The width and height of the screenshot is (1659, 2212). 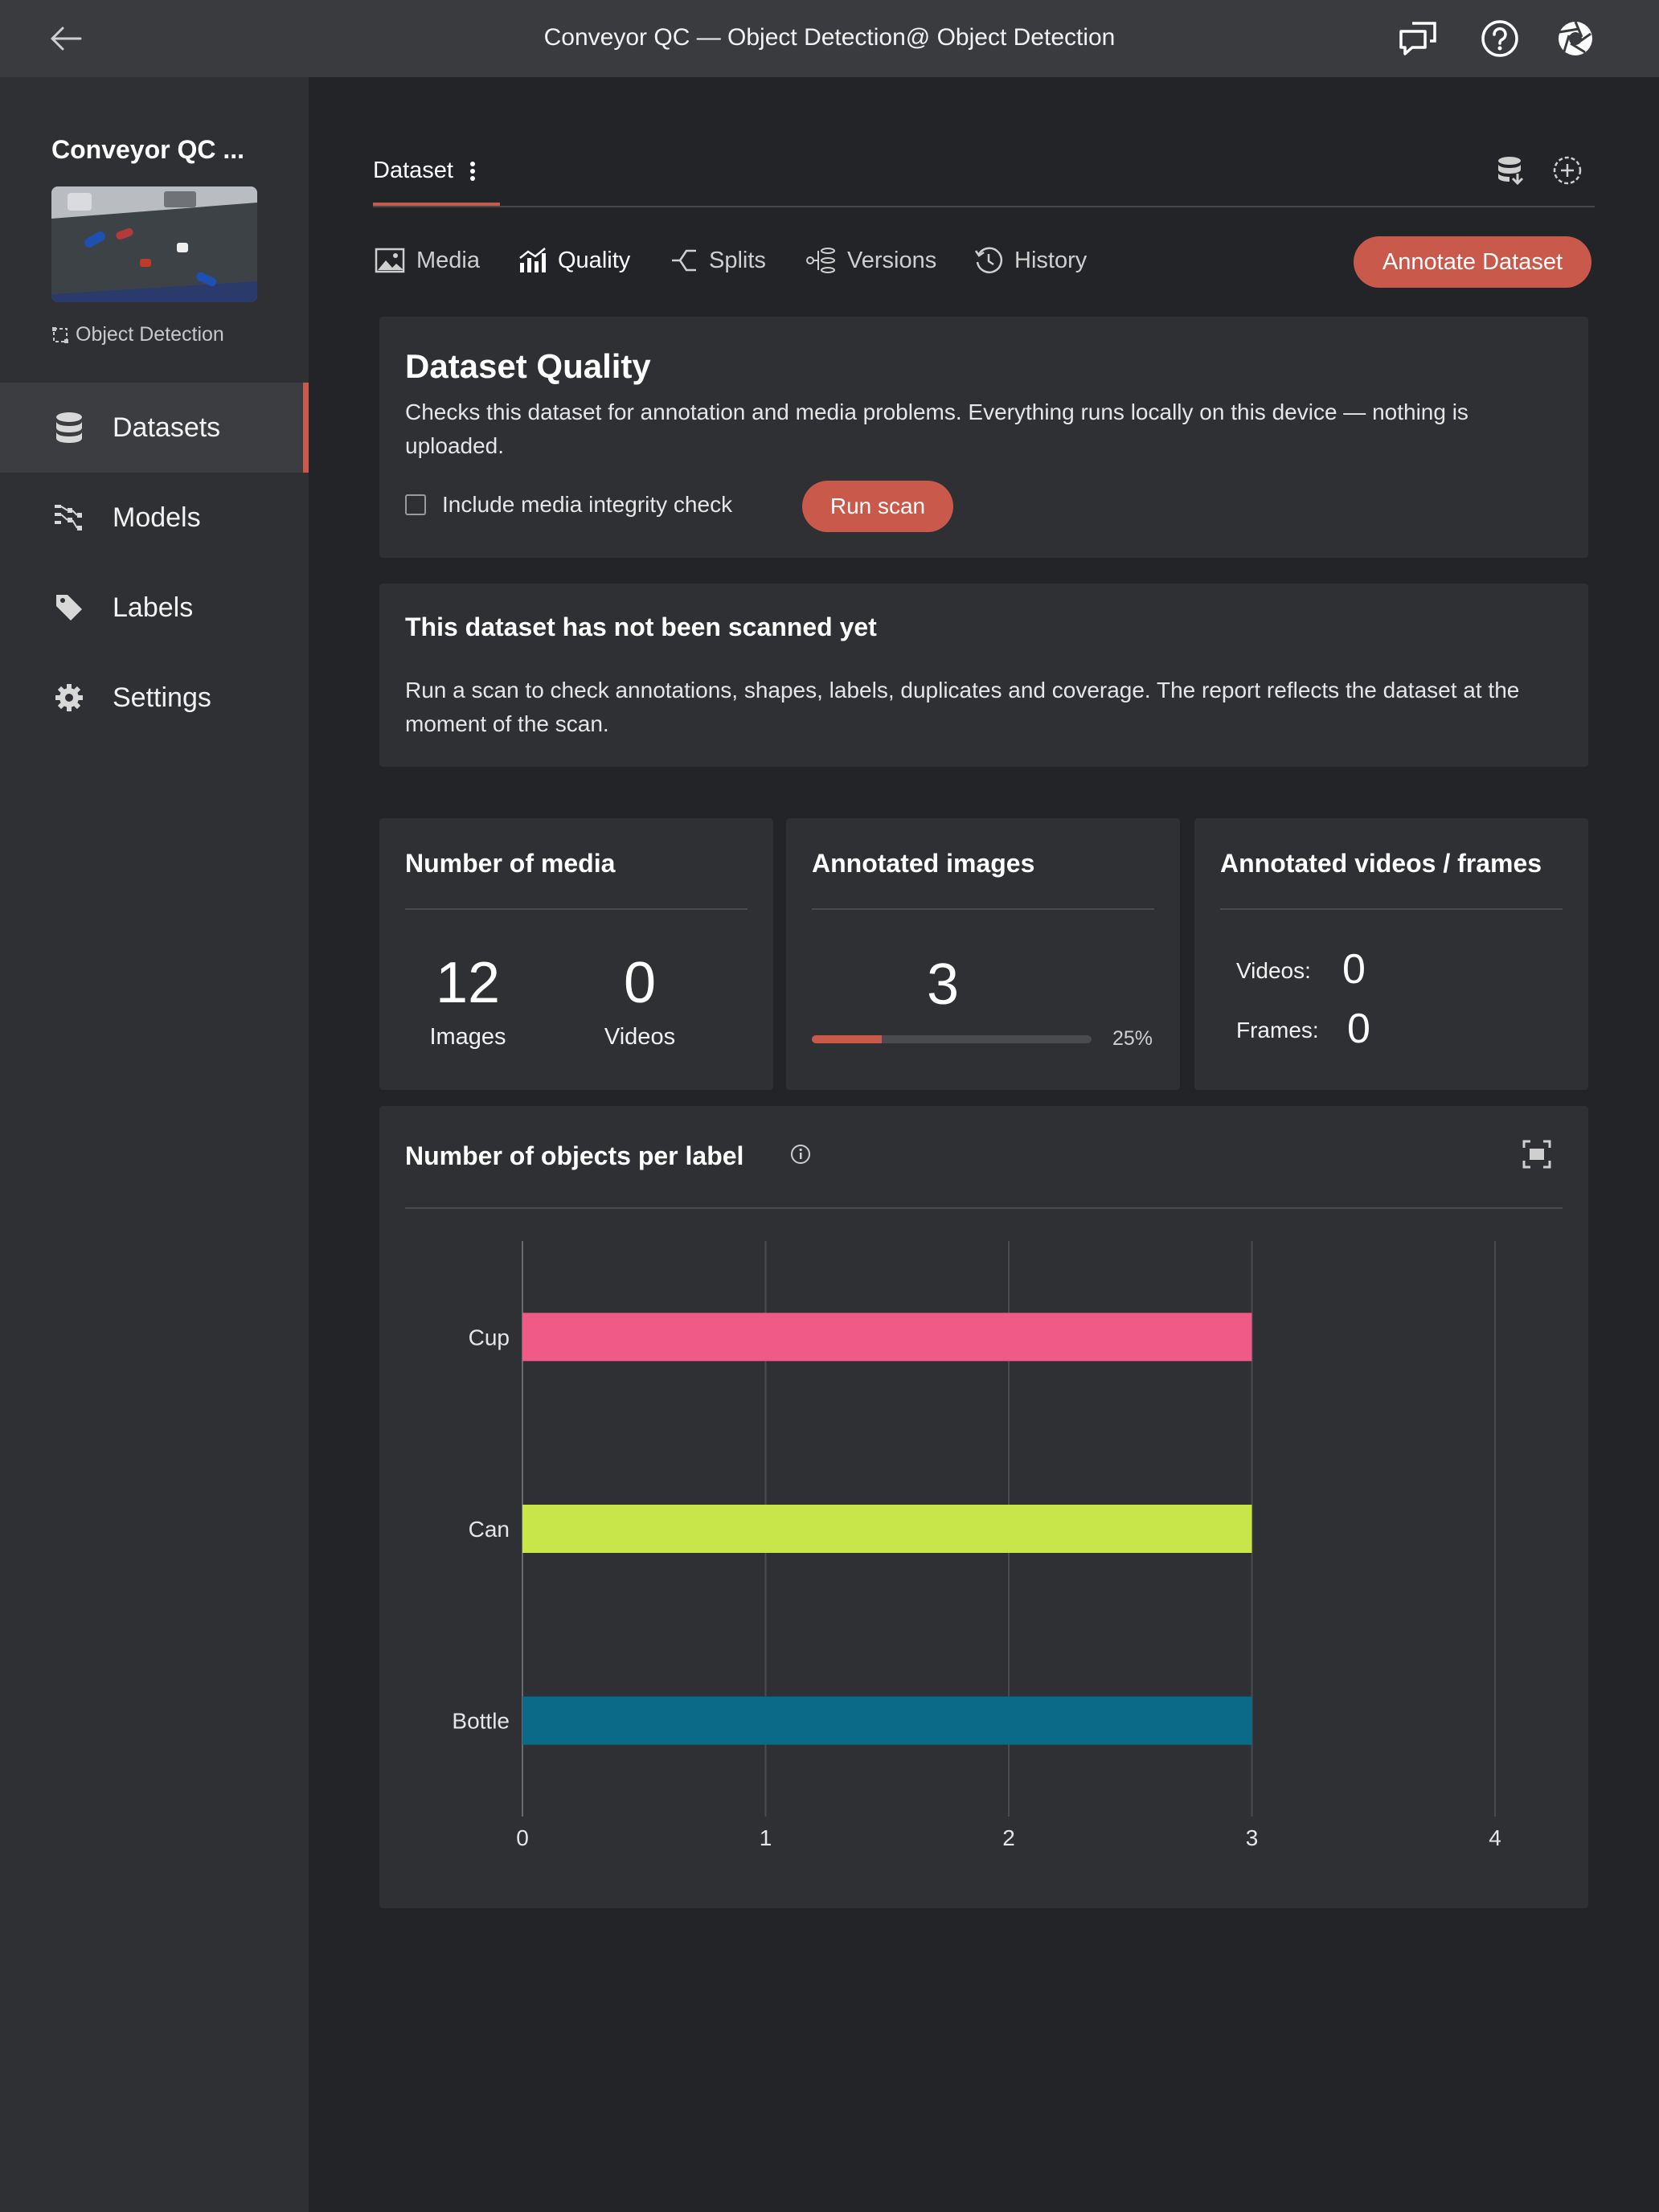 I want to click on run-scan-button: Run scan, so click(x=877, y=507).